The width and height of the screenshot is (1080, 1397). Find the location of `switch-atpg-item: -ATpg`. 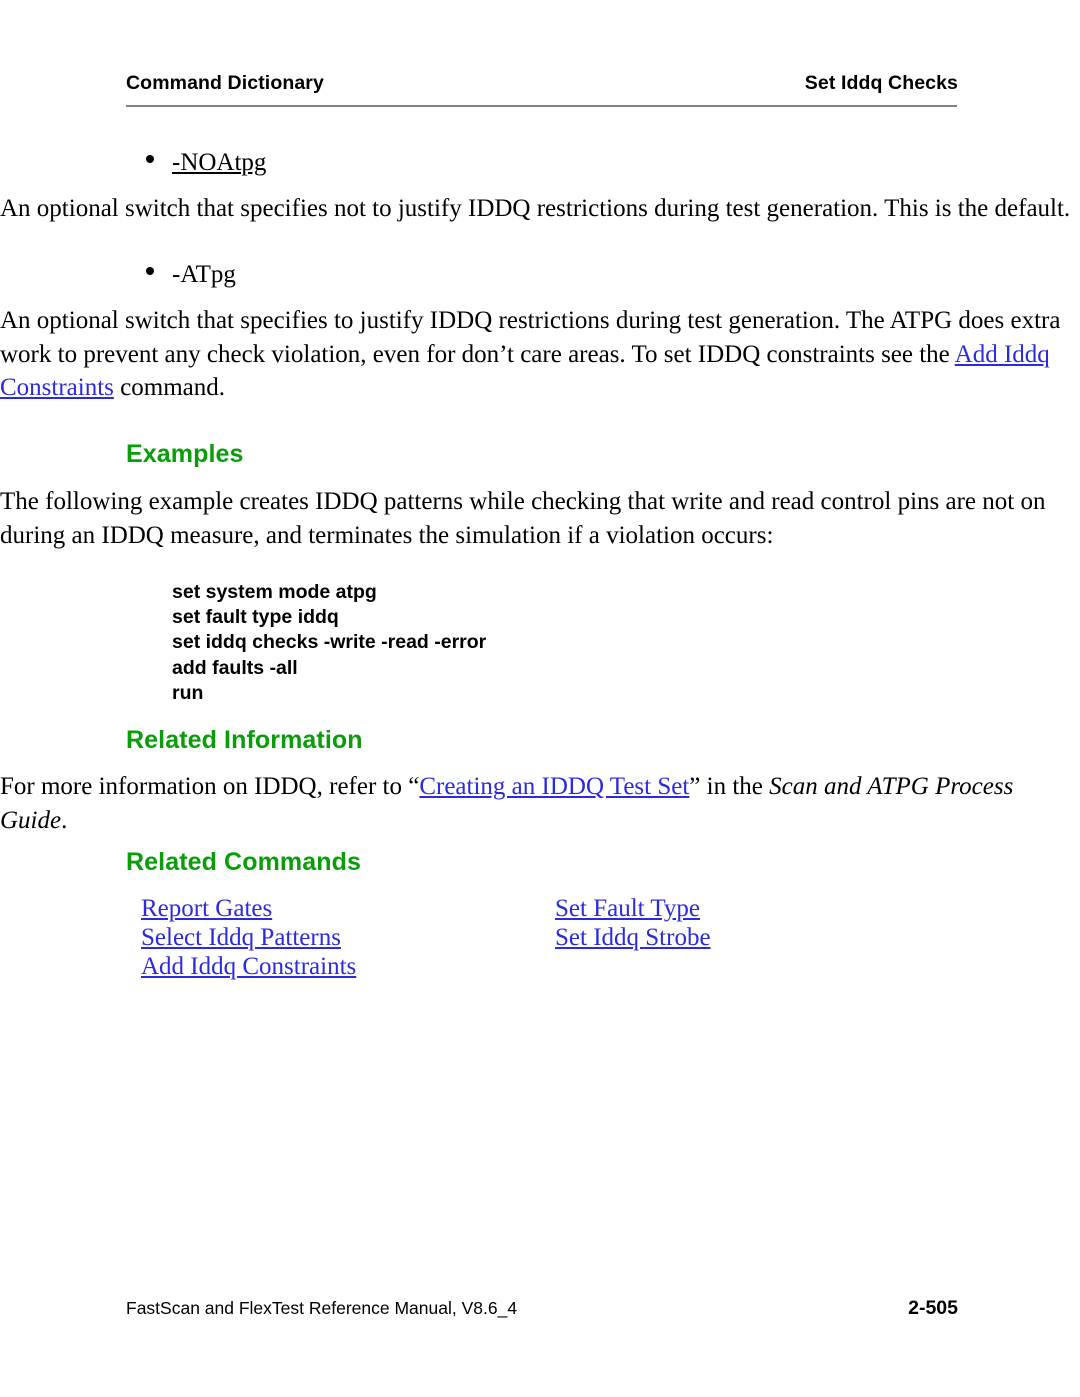

switch-atpg-item: -ATpg is located at coordinates (540, 274).